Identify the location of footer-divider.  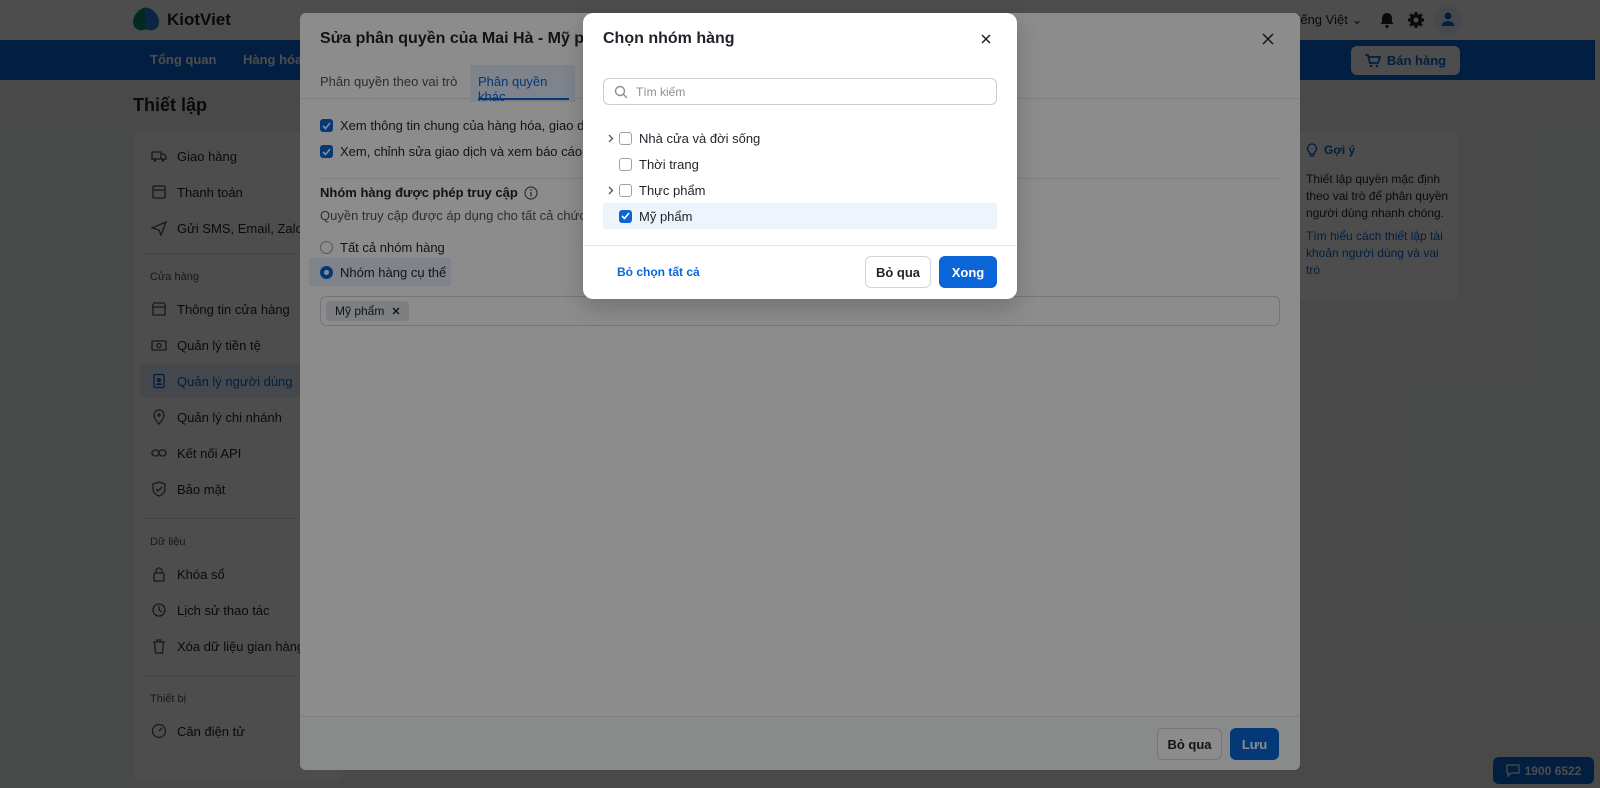
(800, 245).